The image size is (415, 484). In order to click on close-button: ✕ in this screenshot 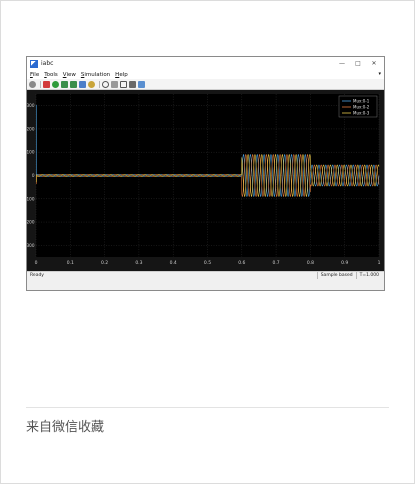, I will do `click(374, 63)`.